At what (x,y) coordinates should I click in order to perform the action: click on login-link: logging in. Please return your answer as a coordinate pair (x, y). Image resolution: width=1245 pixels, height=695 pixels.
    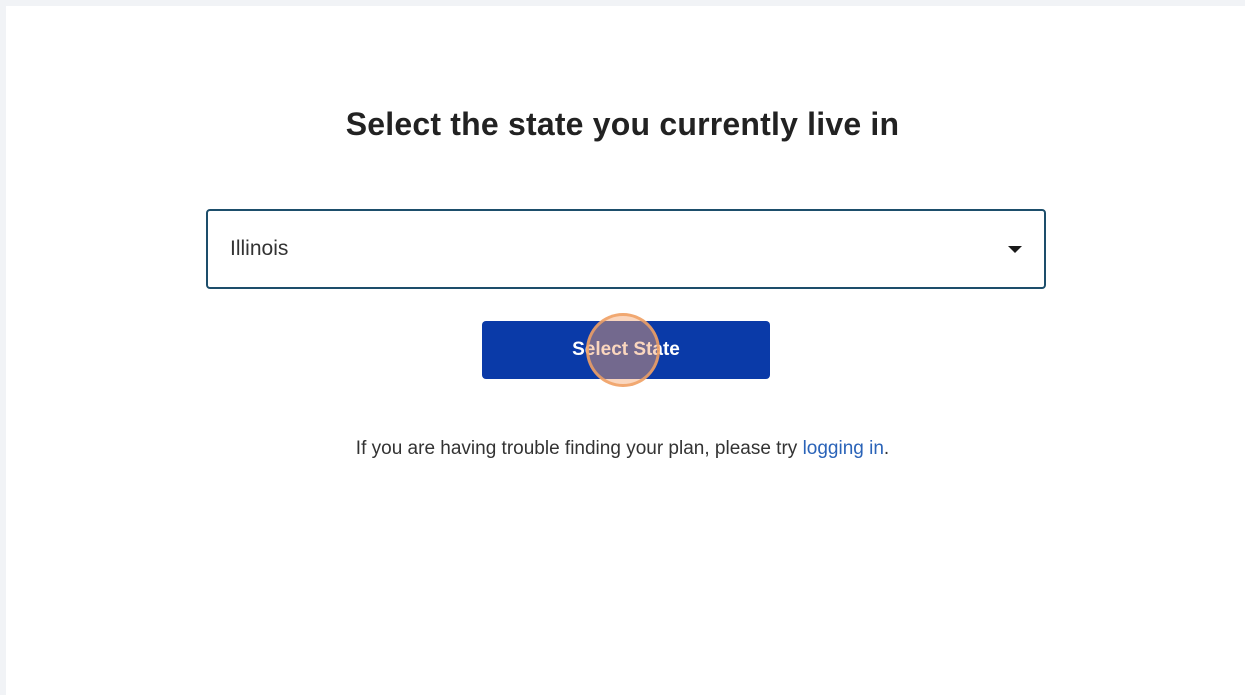
    Looking at the image, I should click on (843, 448).